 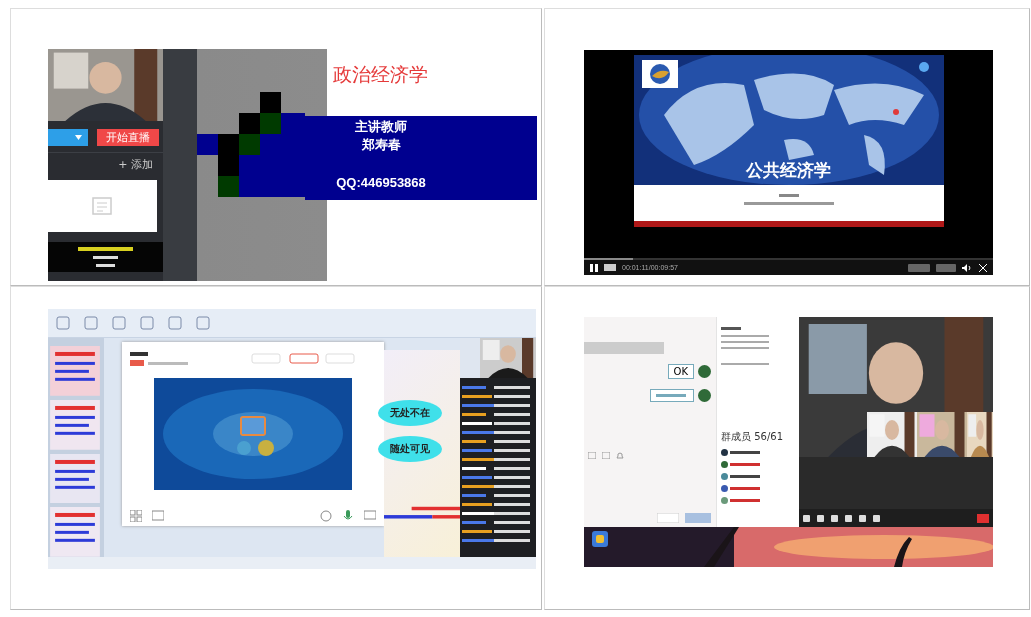 I want to click on start-live-button: 开始直播, so click(x=128, y=137).